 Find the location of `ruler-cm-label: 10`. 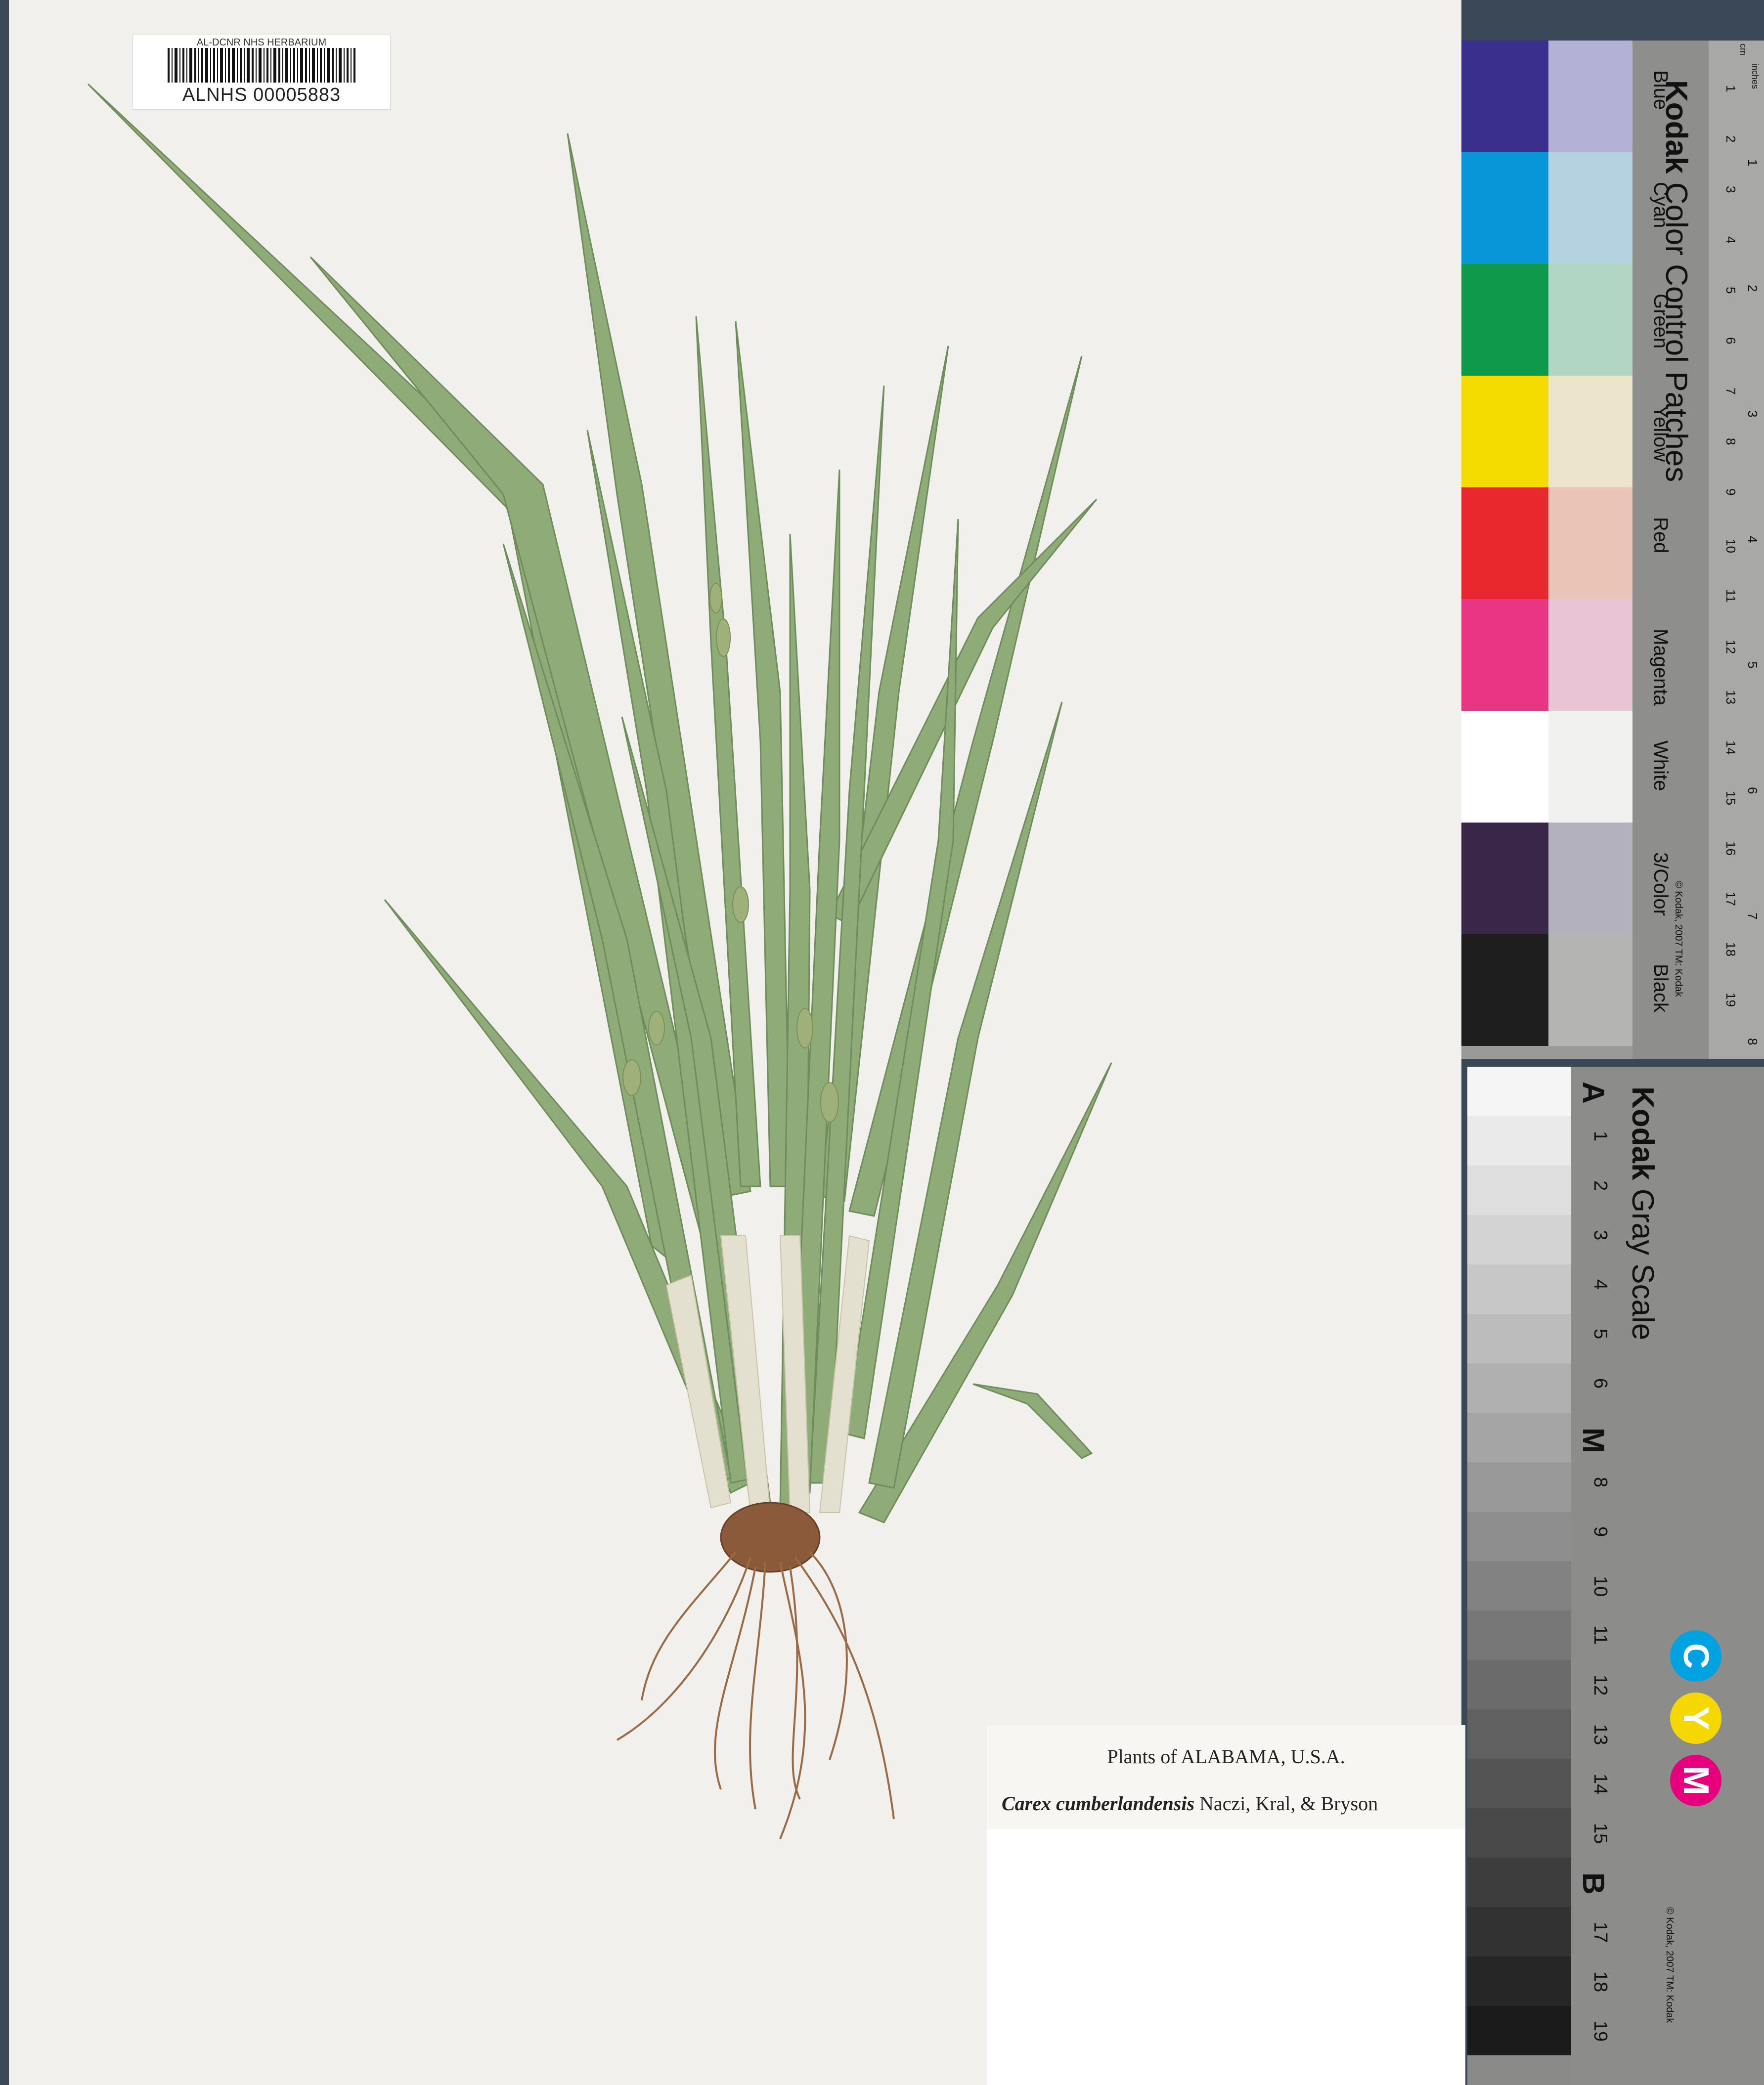

ruler-cm-label: 10 is located at coordinates (1731, 546).